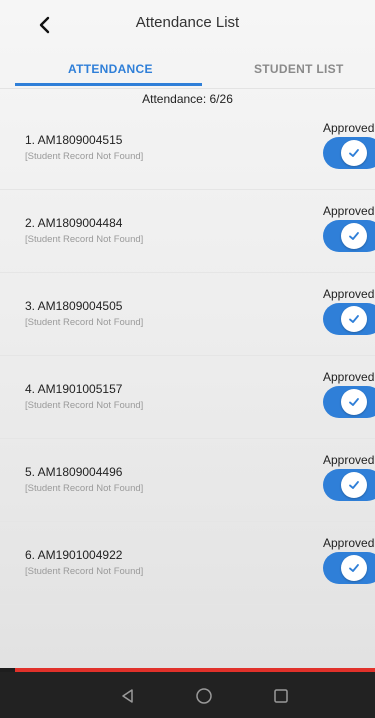  Describe the element at coordinates (108, 84) in the screenshot. I see `active-tab-indicator` at that location.